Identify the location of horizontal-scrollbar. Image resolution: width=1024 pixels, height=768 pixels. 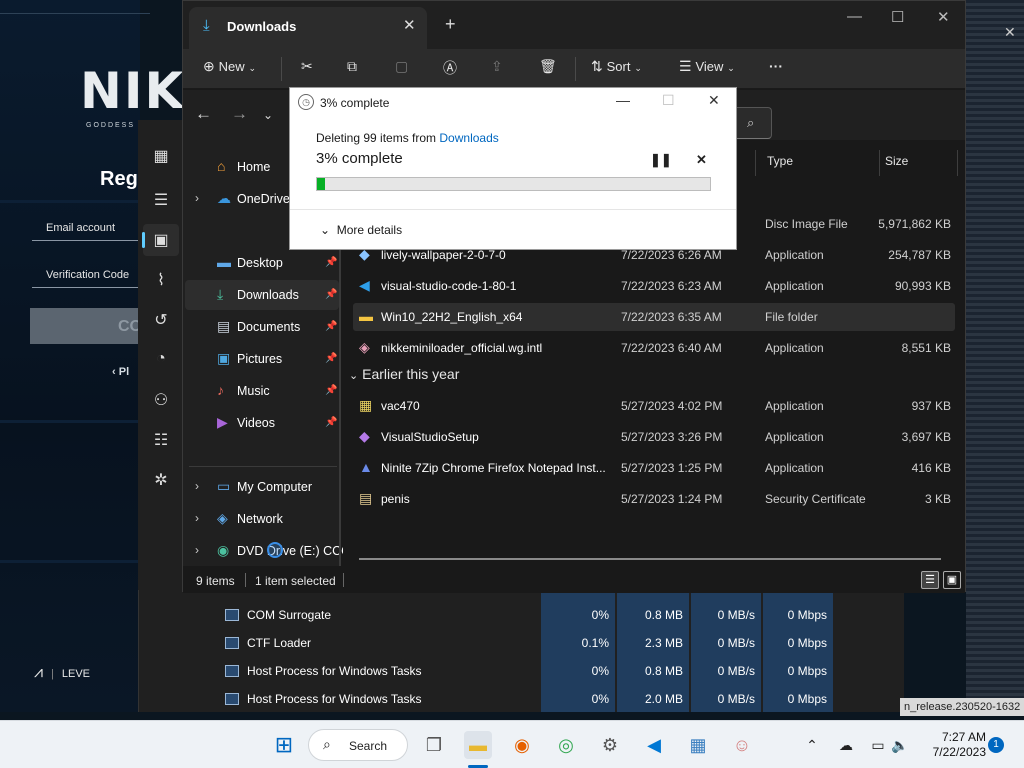
(650, 559).